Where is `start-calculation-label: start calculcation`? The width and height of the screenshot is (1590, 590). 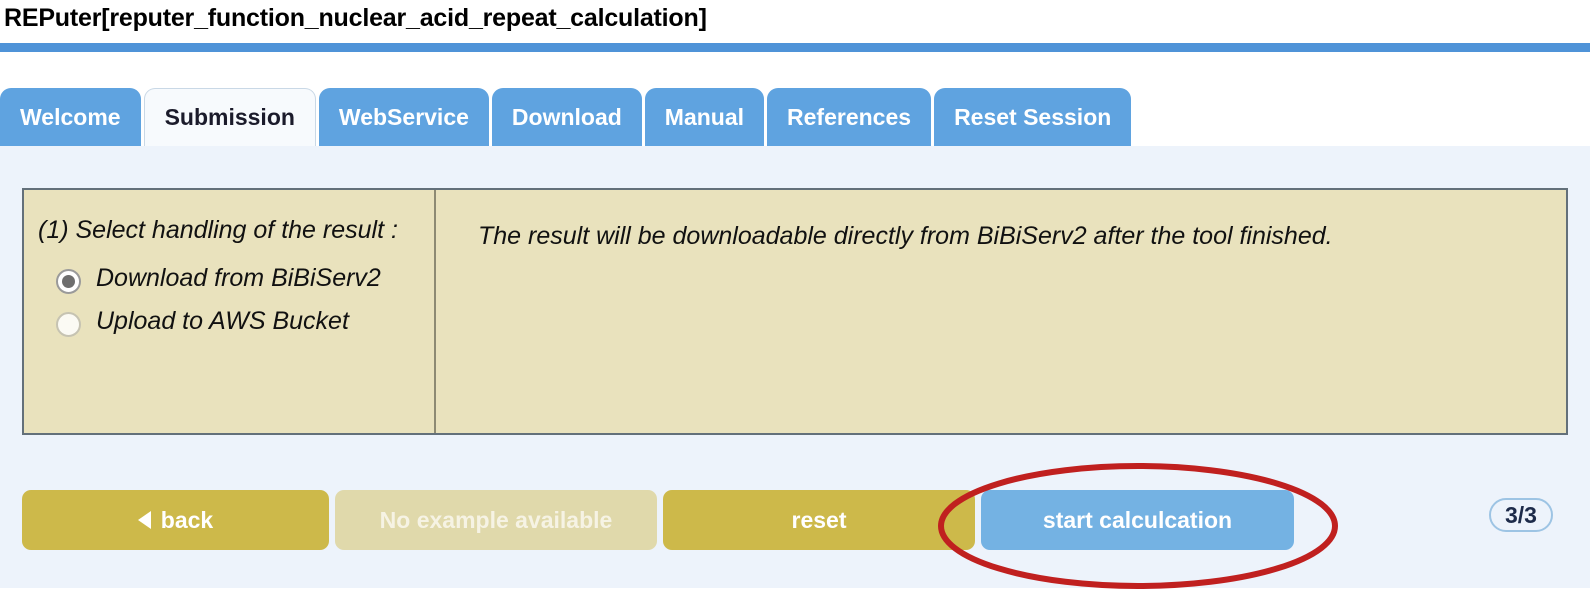
start-calculation-label: start calculcation is located at coordinates (1137, 519).